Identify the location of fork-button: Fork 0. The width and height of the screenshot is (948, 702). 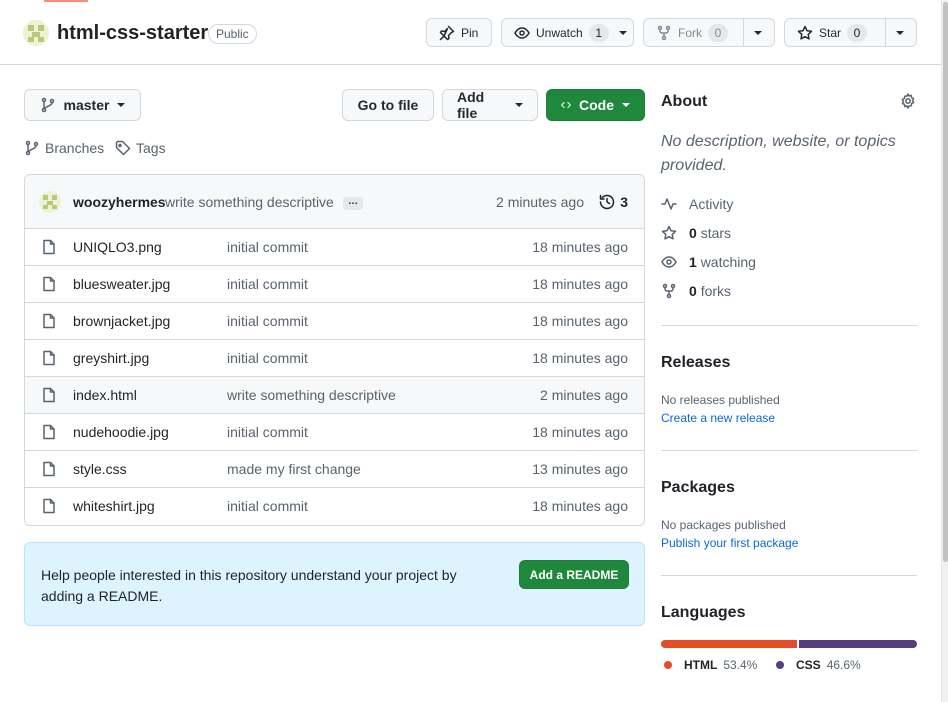
(709, 32).